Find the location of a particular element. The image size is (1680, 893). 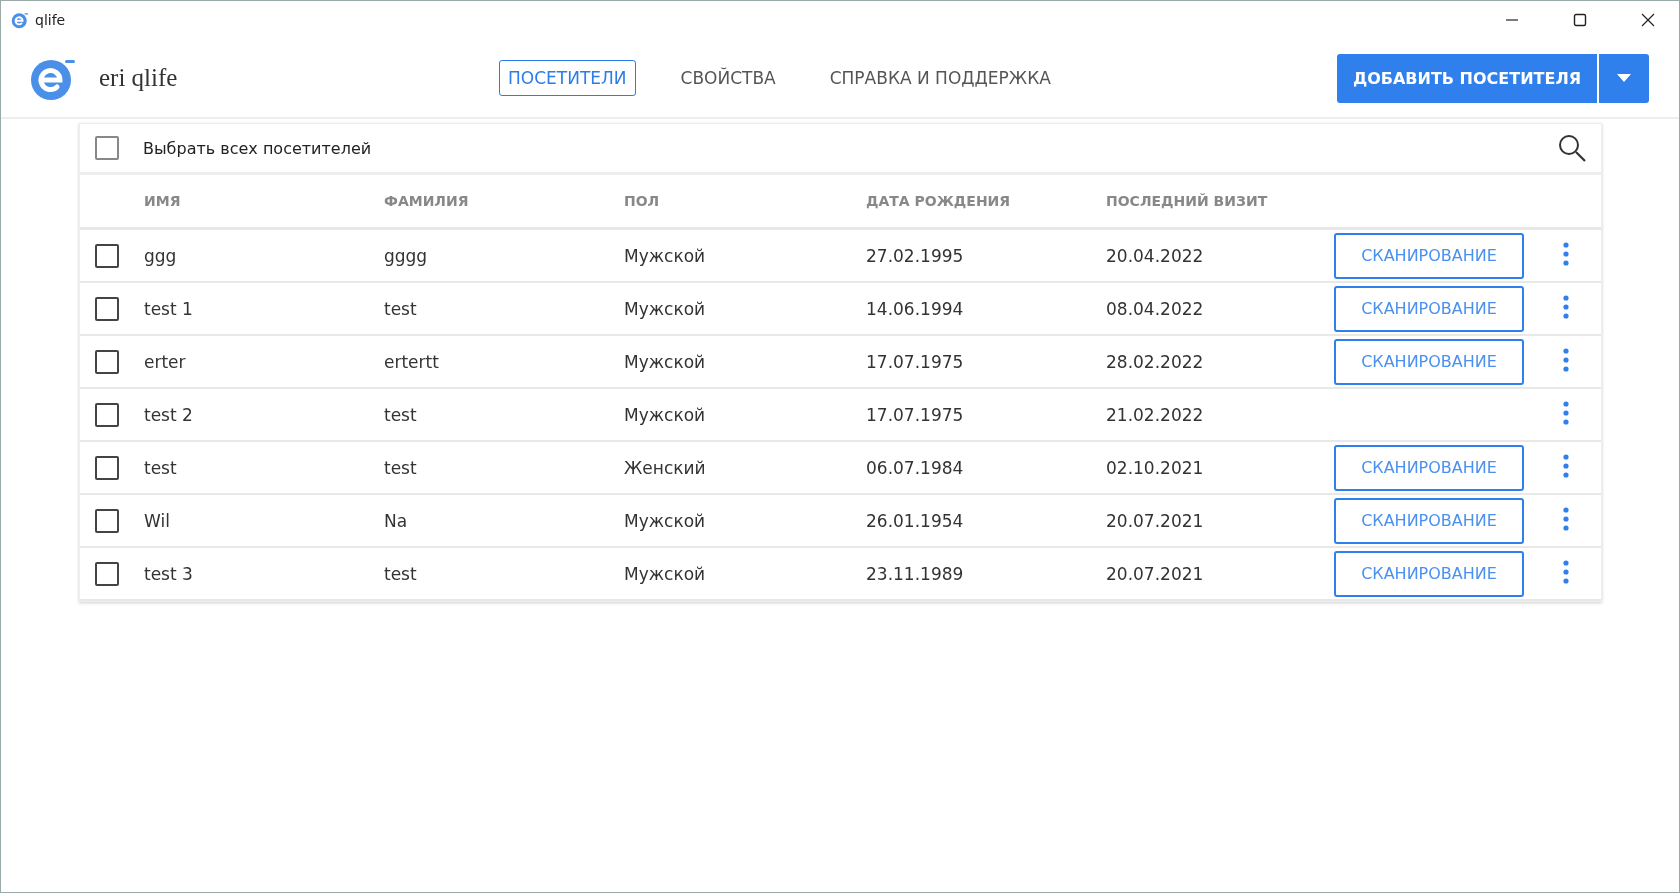

select-all-checkbox is located at coordinates (107, 148).